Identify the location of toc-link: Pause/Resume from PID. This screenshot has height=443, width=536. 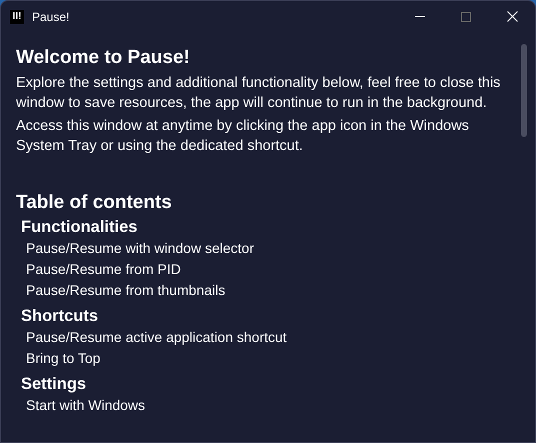
(101, 269).